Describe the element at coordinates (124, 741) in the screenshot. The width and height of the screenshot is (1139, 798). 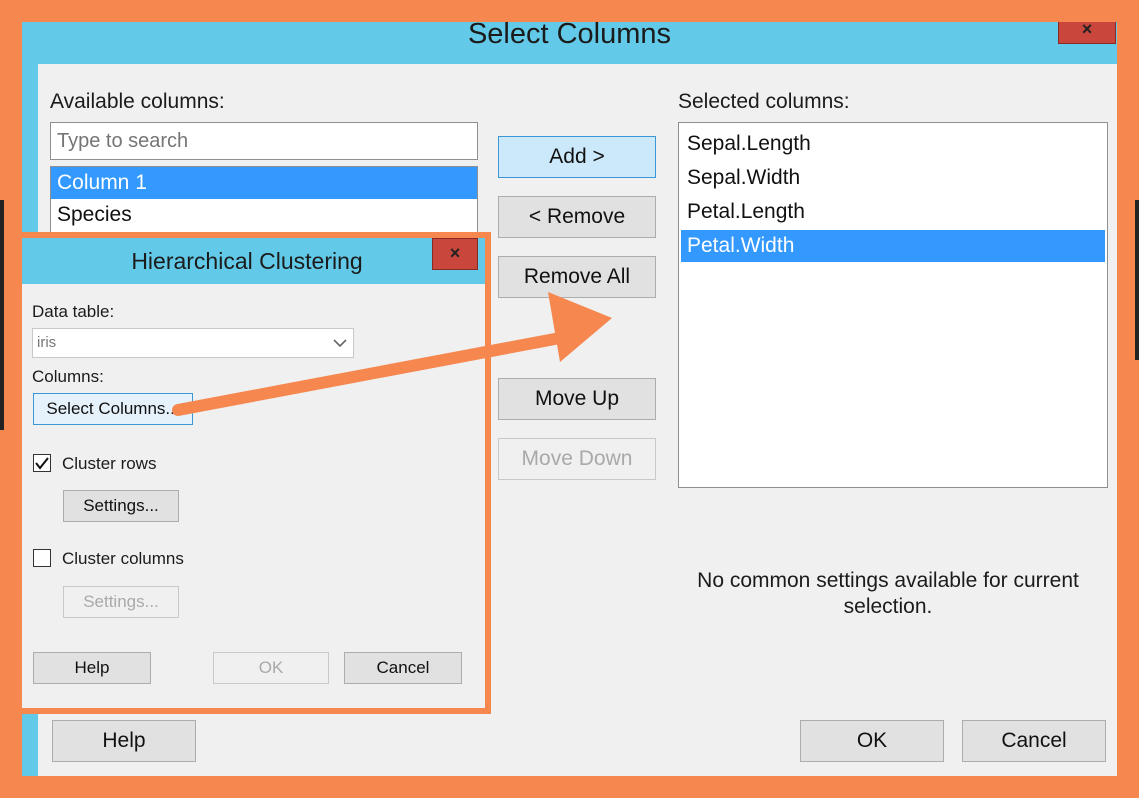
I see `help-button: Help` at that location.